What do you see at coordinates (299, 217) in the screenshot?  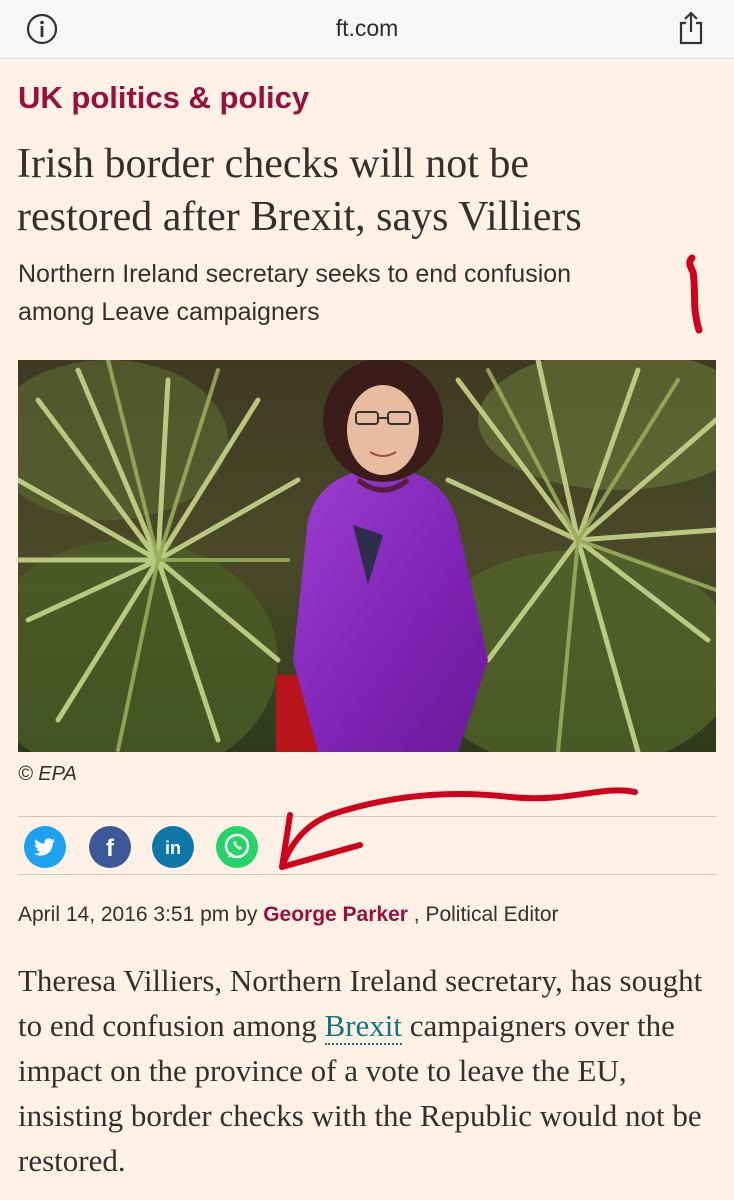 I see `headline-line-2: restored after Brexit, says Villiers` at bounding box center [299, 217].